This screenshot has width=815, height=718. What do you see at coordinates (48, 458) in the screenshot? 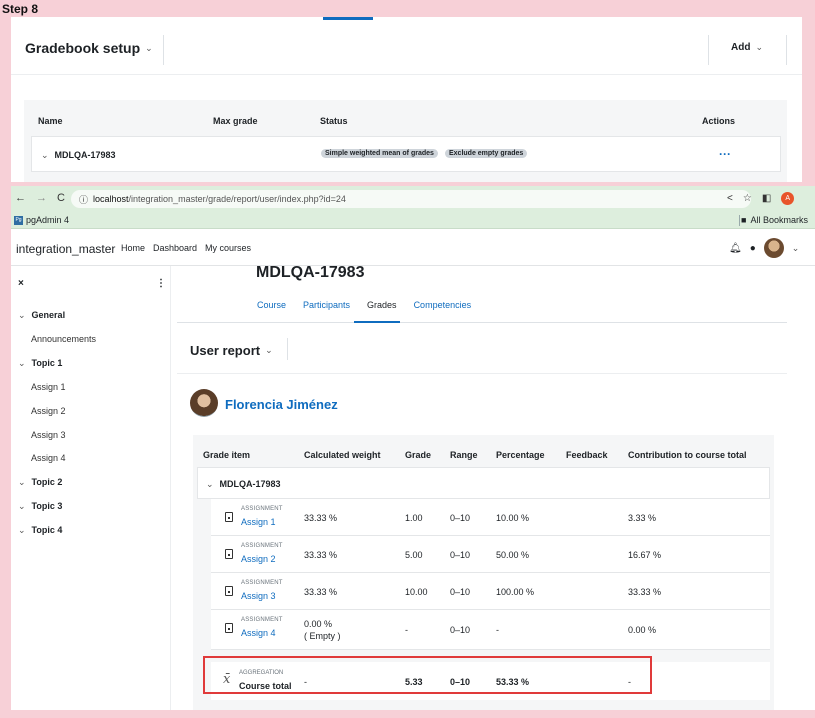
I see `drawer-item: Assign 4` at bounding box center [48, 458].